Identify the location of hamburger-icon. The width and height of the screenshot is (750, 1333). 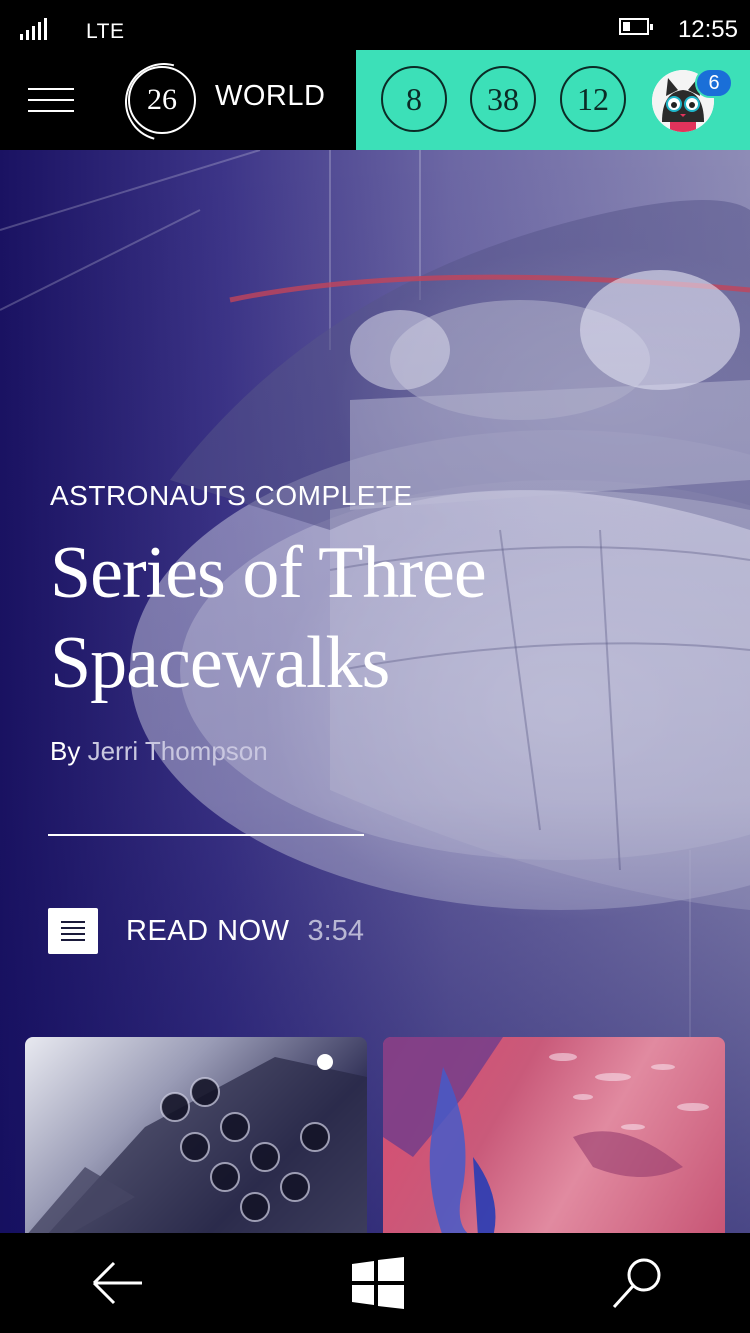
(51, 100).